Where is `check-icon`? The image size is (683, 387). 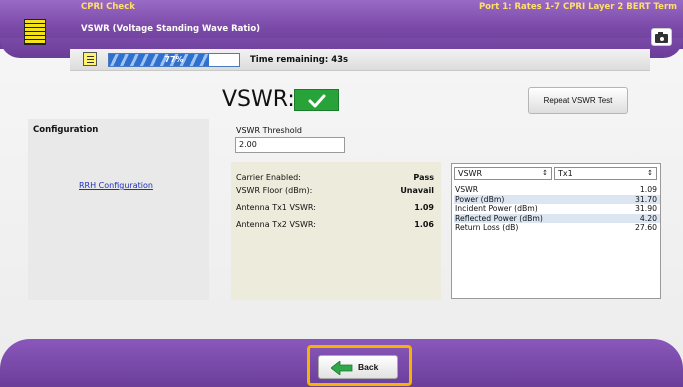
check-icon is located at coordinates (317, 101).